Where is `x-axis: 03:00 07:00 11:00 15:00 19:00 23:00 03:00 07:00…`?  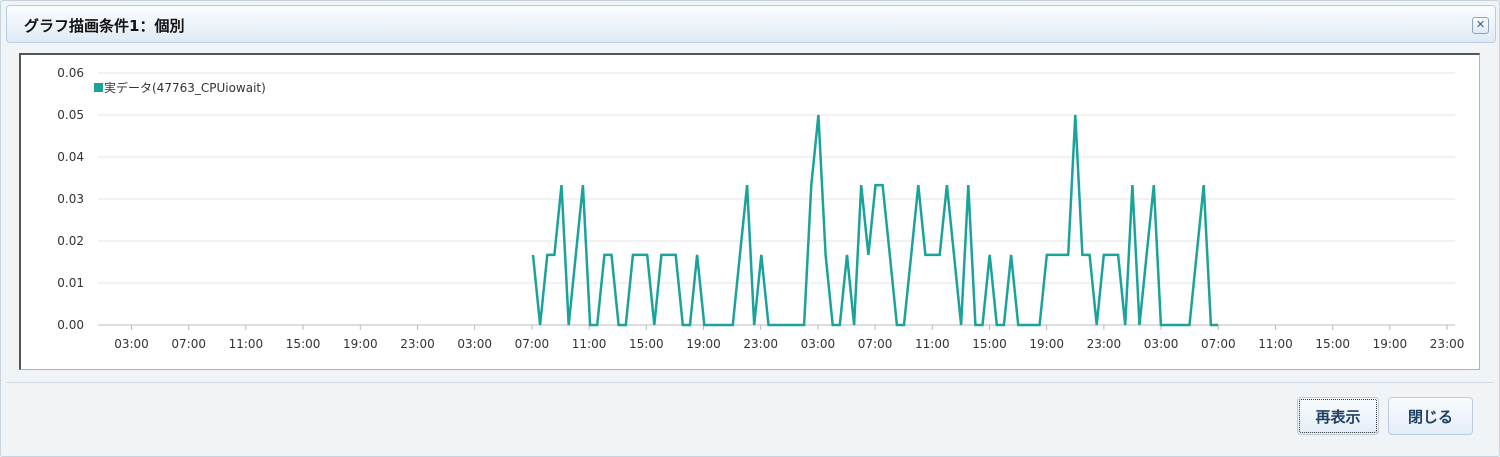 x-axis: 03:00 07:00 11:00 15:00 19:00 23:00 03:00 07:00… is located at coordinates (789, 338).